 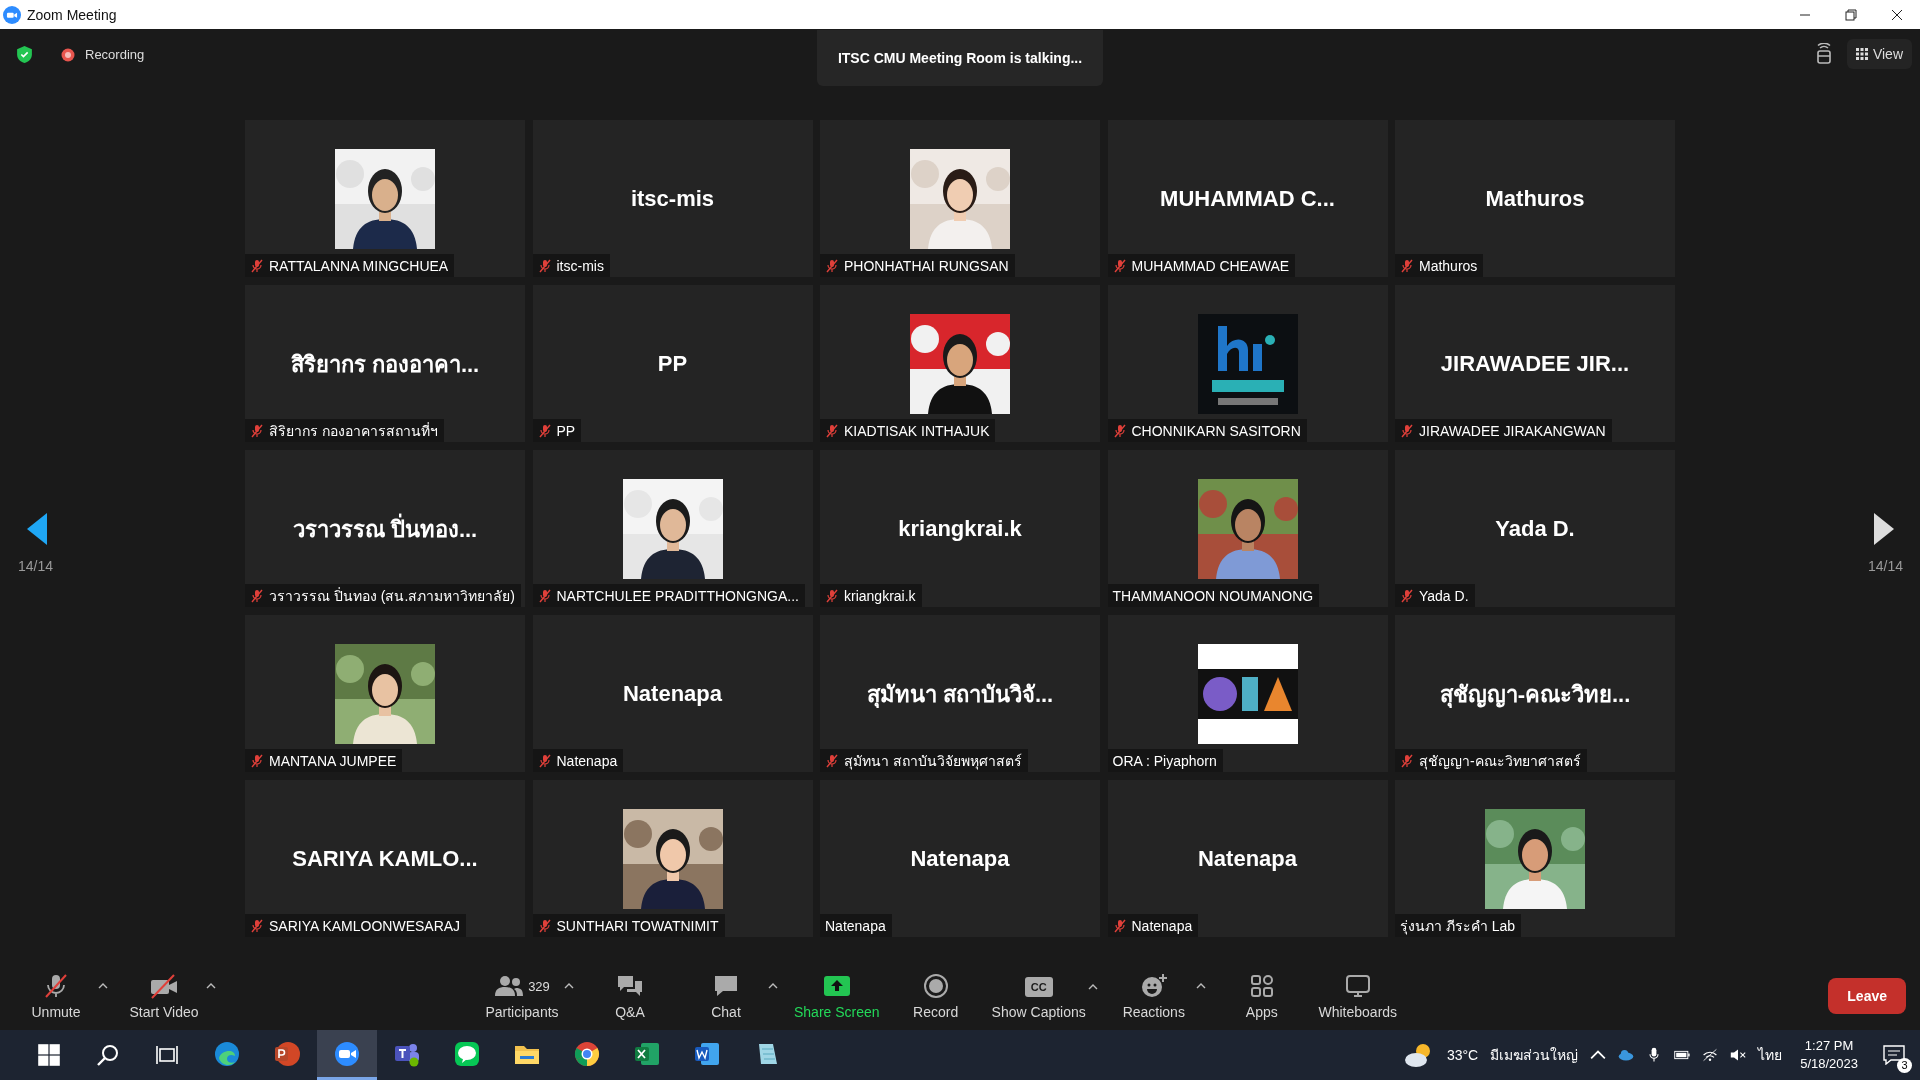 What do you see at coordinates (1626, 1055) in the screenshot?
I see `cloud-icon` at bounding box center [1626, 1055].